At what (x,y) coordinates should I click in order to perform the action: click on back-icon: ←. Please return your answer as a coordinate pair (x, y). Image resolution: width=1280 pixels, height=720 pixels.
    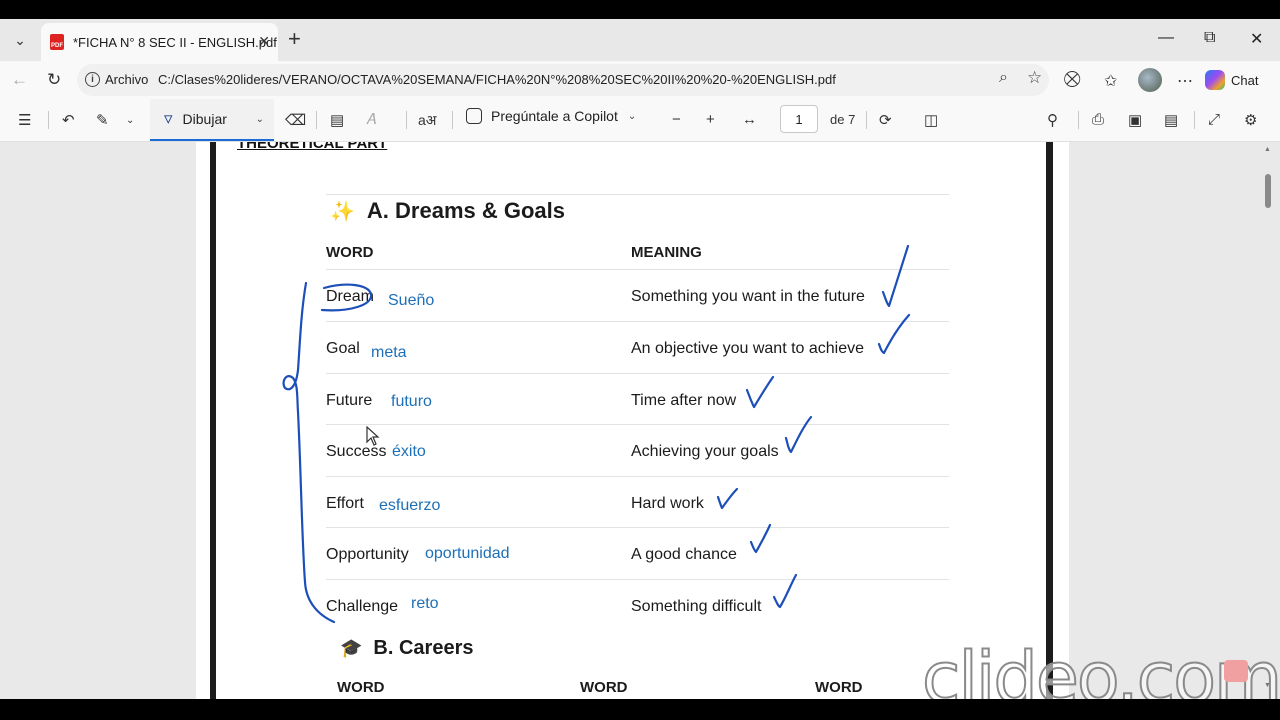
    Looking at the image, I should click on (19, 80).